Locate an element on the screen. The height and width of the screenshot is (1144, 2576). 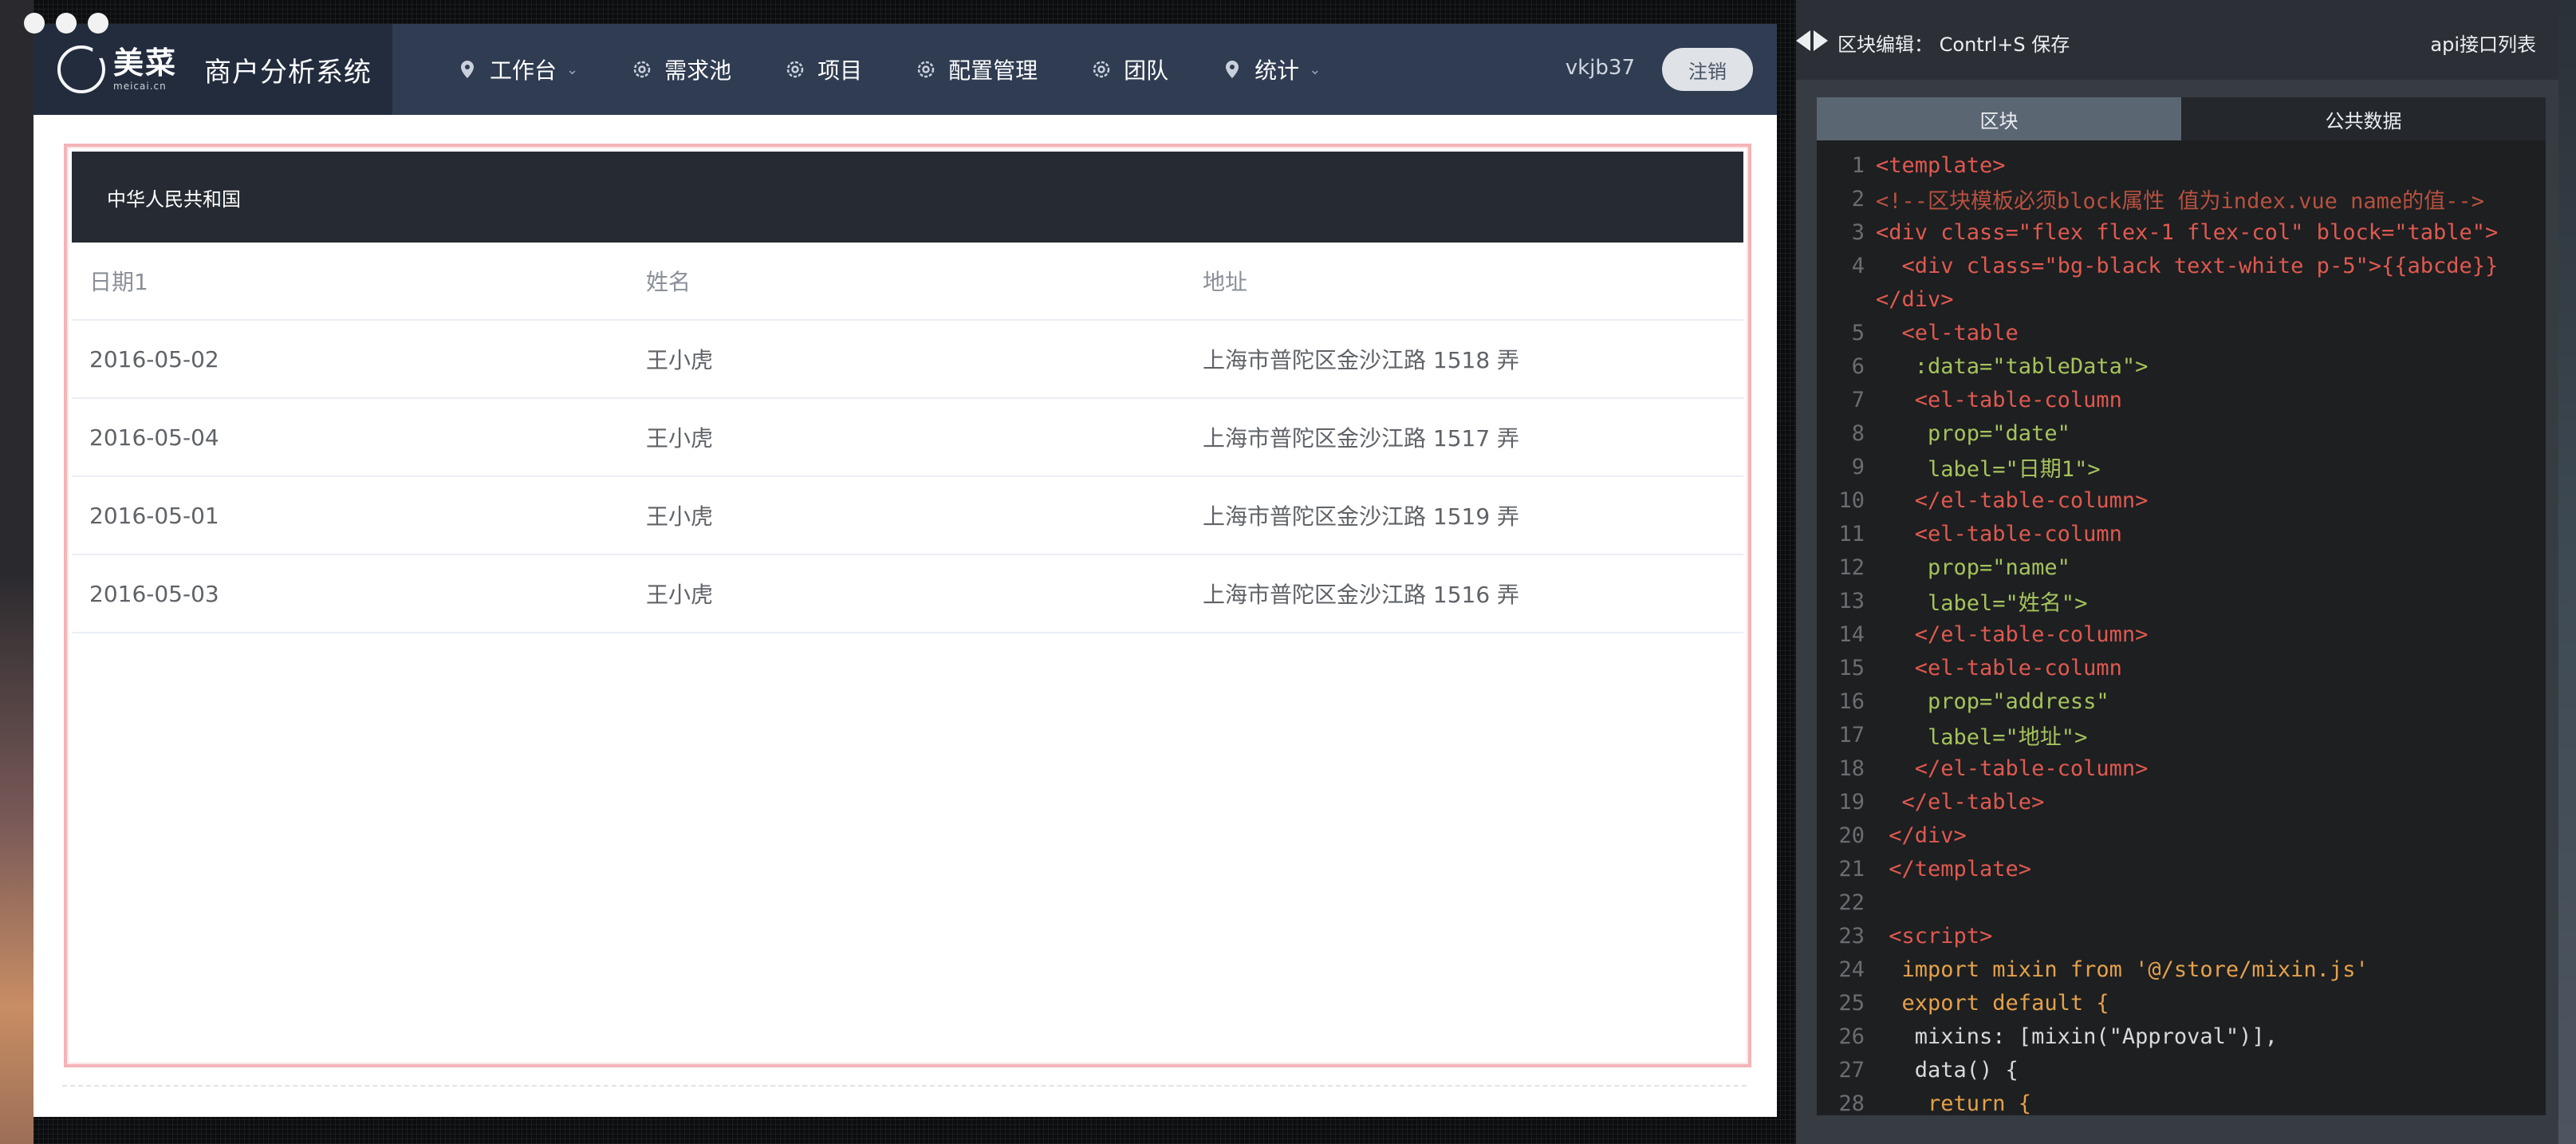
line-number: 10 is located at coordinates (1851, 500).